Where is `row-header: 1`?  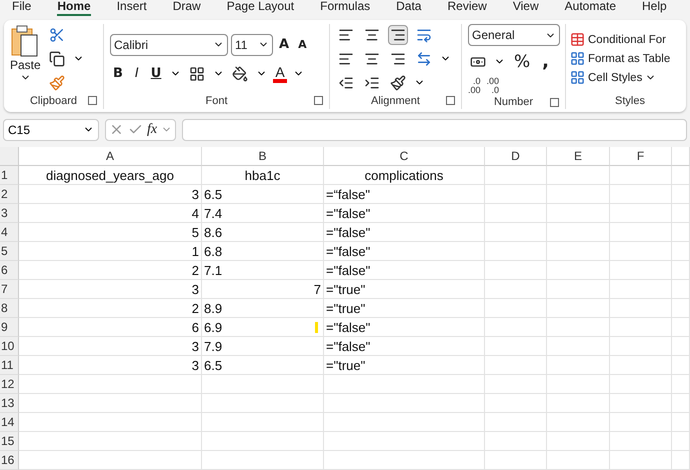
row-header: 1 is located at coordinates (9, 175).